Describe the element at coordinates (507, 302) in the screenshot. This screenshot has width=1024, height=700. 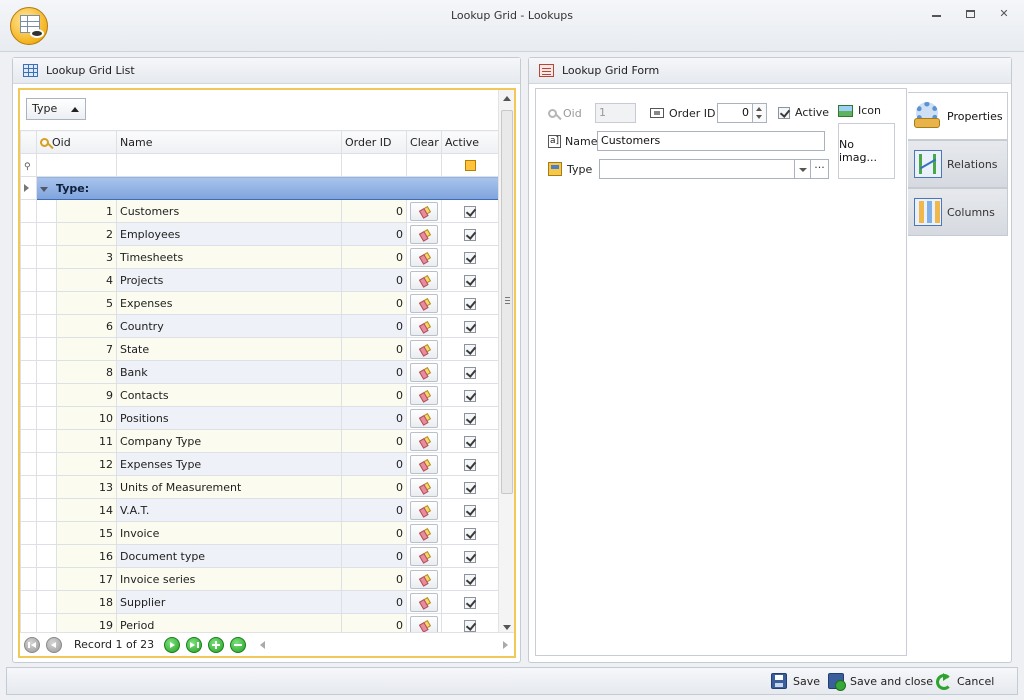
I see `scroll-thumb` at that location.